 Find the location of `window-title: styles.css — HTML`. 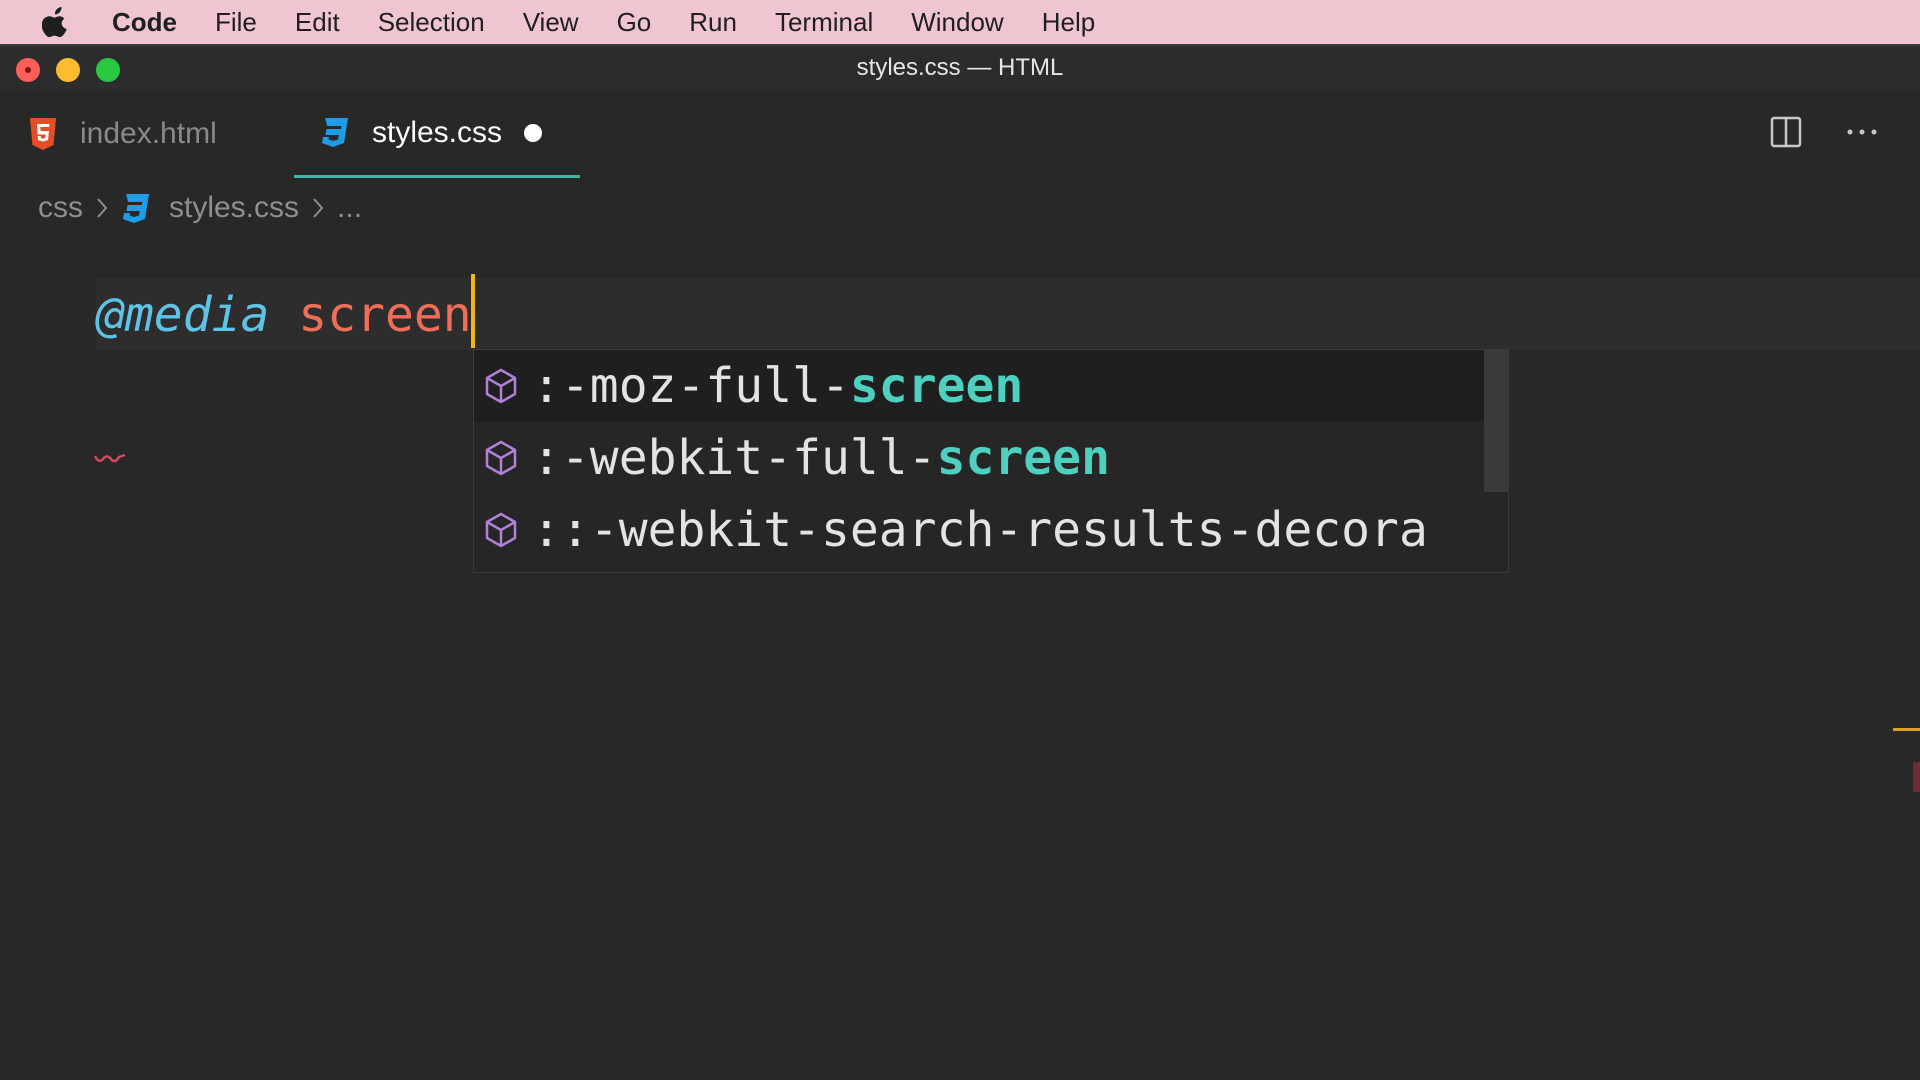

window-title: styles.css — HTML is located at coordinates (960, 67).